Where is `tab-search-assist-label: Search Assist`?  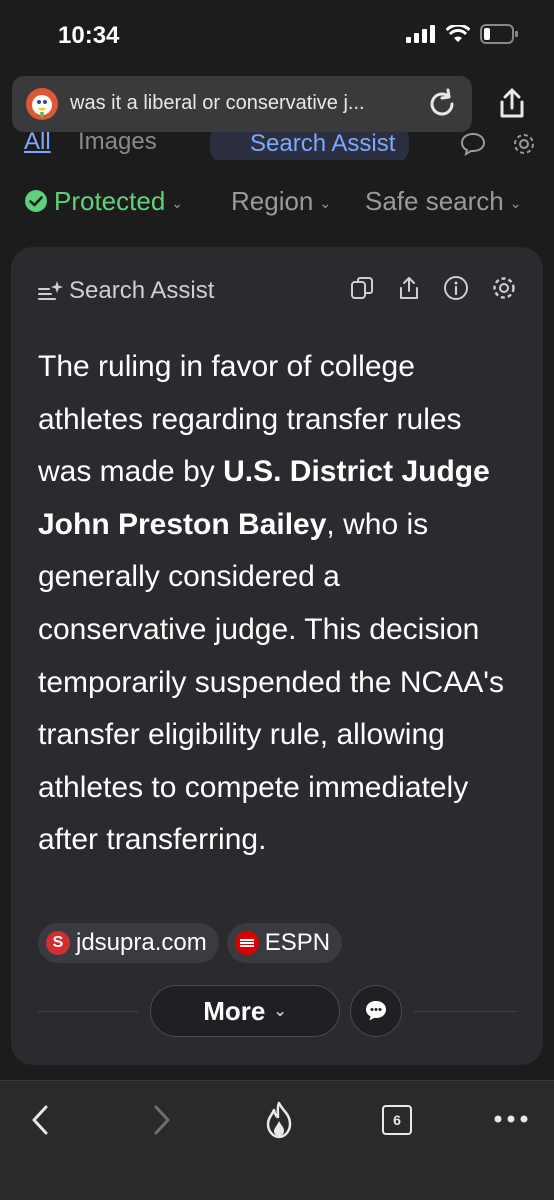
tab-search-assist-label: Search Assist is located at coordinates (323, 143).